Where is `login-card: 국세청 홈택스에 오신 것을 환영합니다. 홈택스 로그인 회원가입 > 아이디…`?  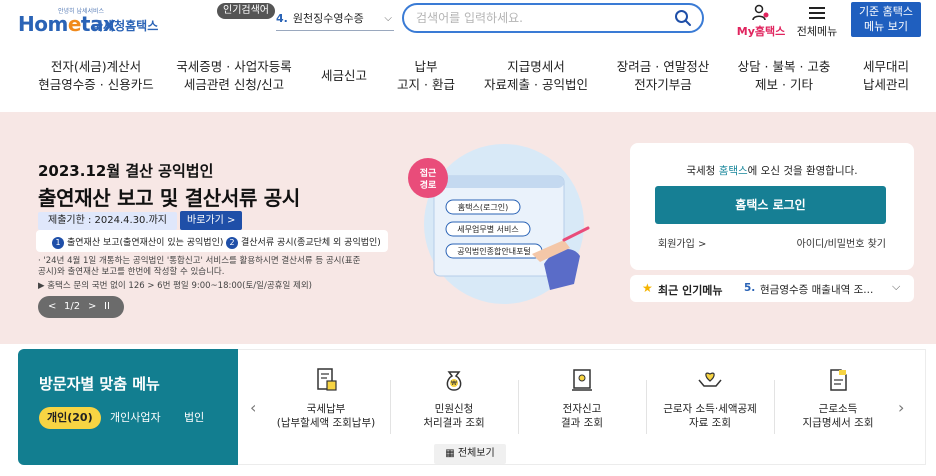 login-card: 국세청 홈택스에 오신 것을 환영합니다. 홈택스 로그인 회원가입 > 아이디… is located at coordinates (772, 206).